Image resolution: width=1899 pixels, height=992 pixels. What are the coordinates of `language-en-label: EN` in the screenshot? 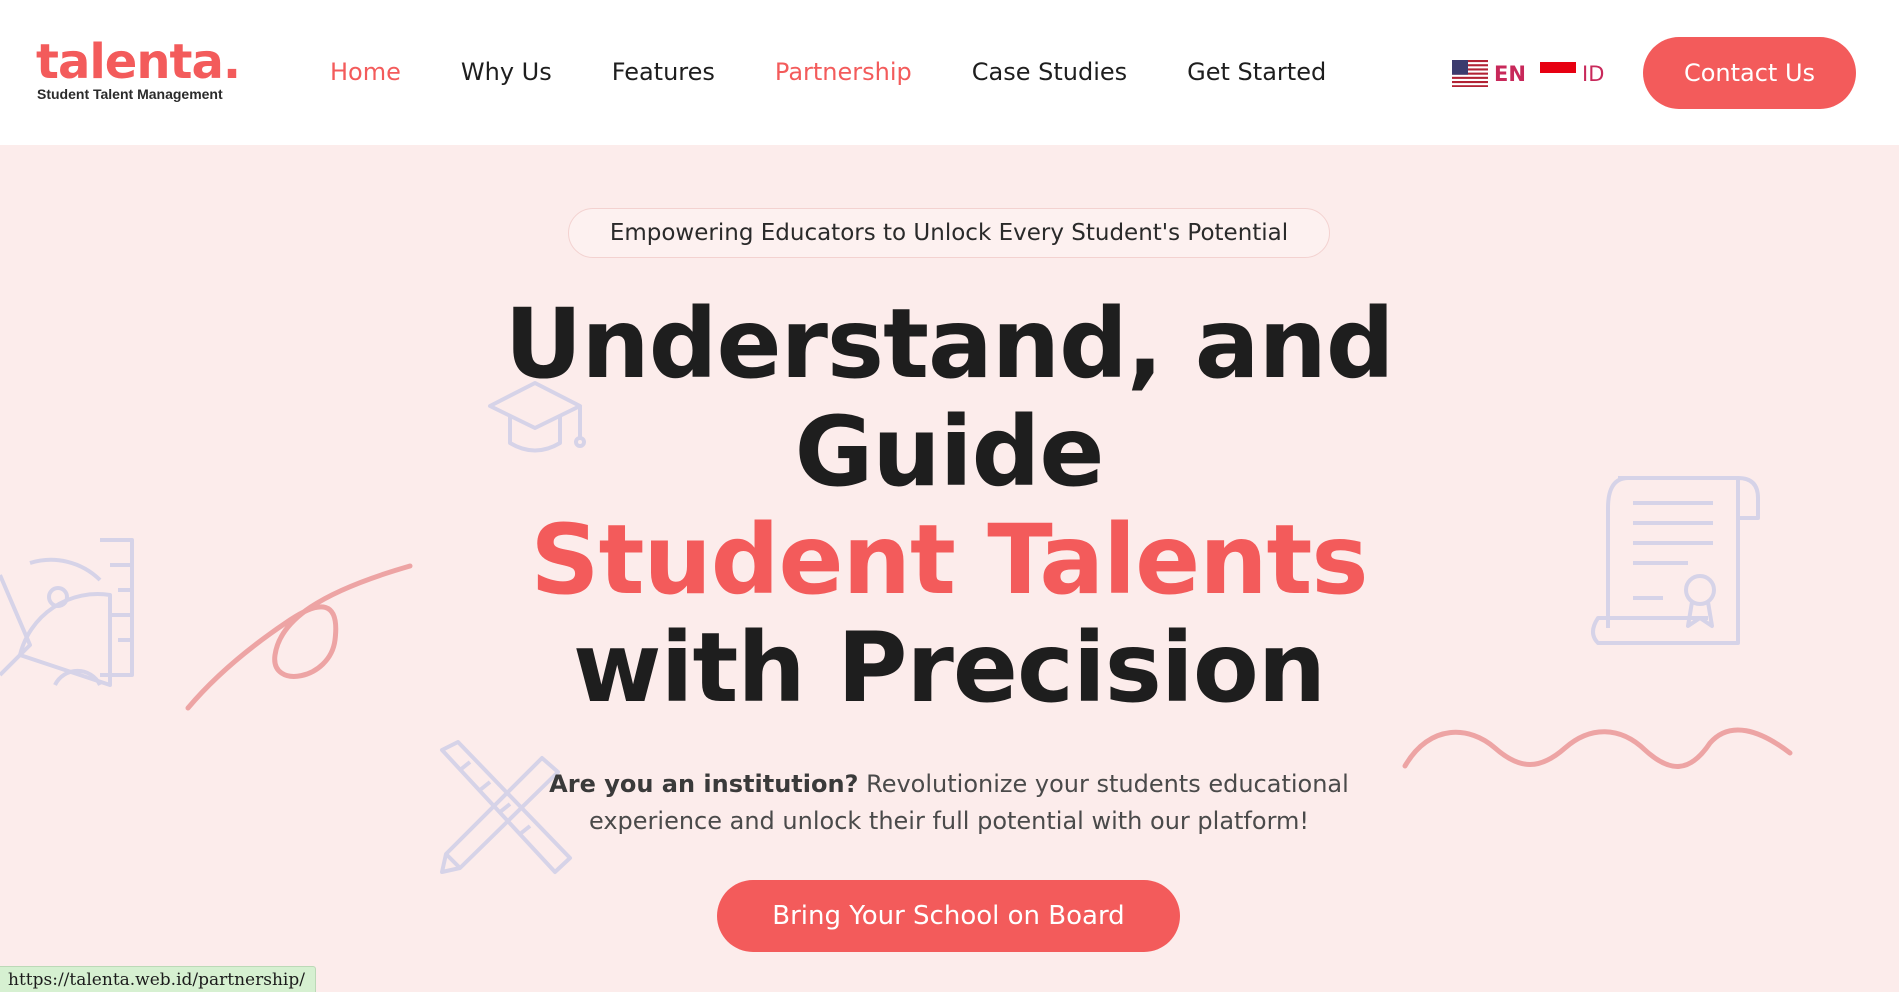 It's located at (1510, 73).